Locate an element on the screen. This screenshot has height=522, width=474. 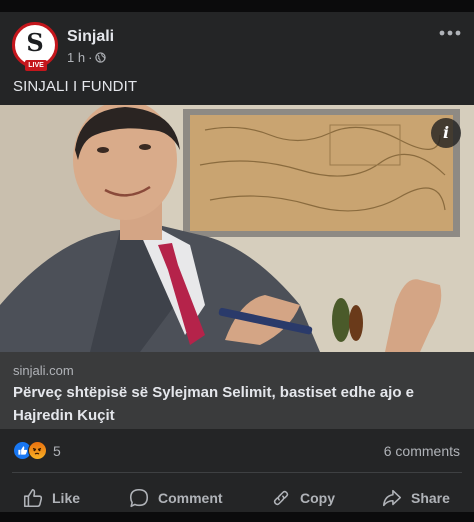
page-avatar: S LIVE is located at coordinates (35, 46).